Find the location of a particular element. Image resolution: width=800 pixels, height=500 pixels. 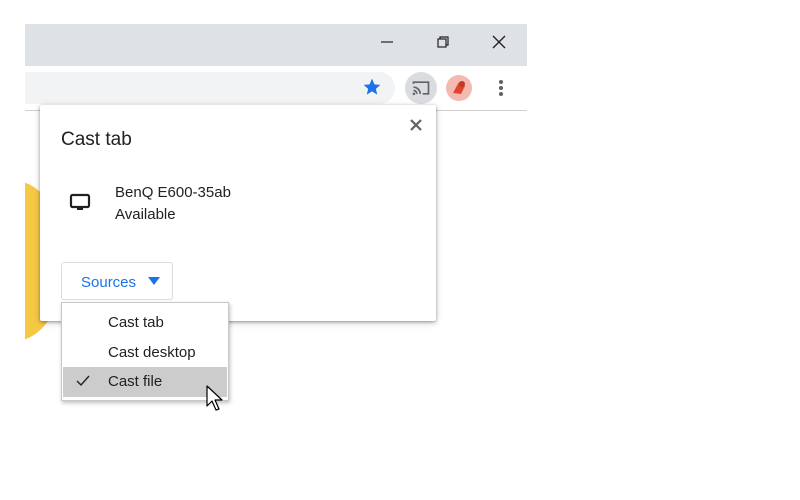

dialog-close-button is located at coordinates (416, 125).